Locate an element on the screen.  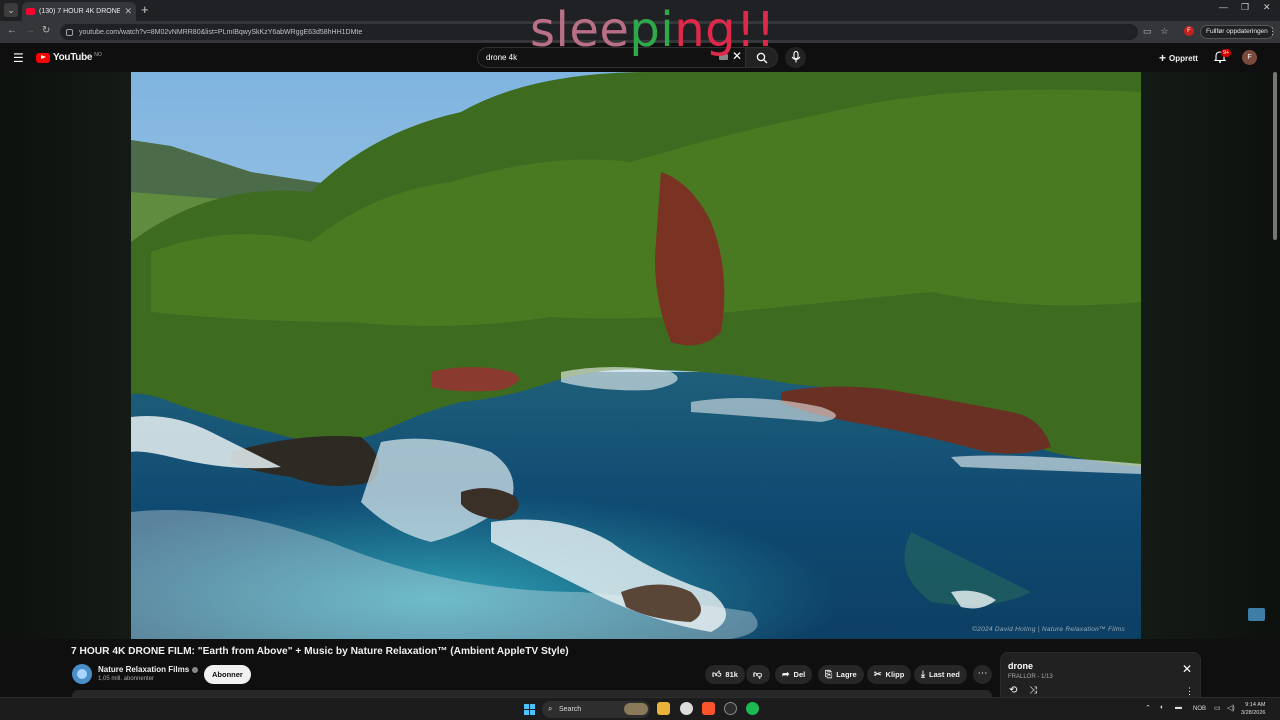
logo-text: YouTube is located at coordinates (73, 57).